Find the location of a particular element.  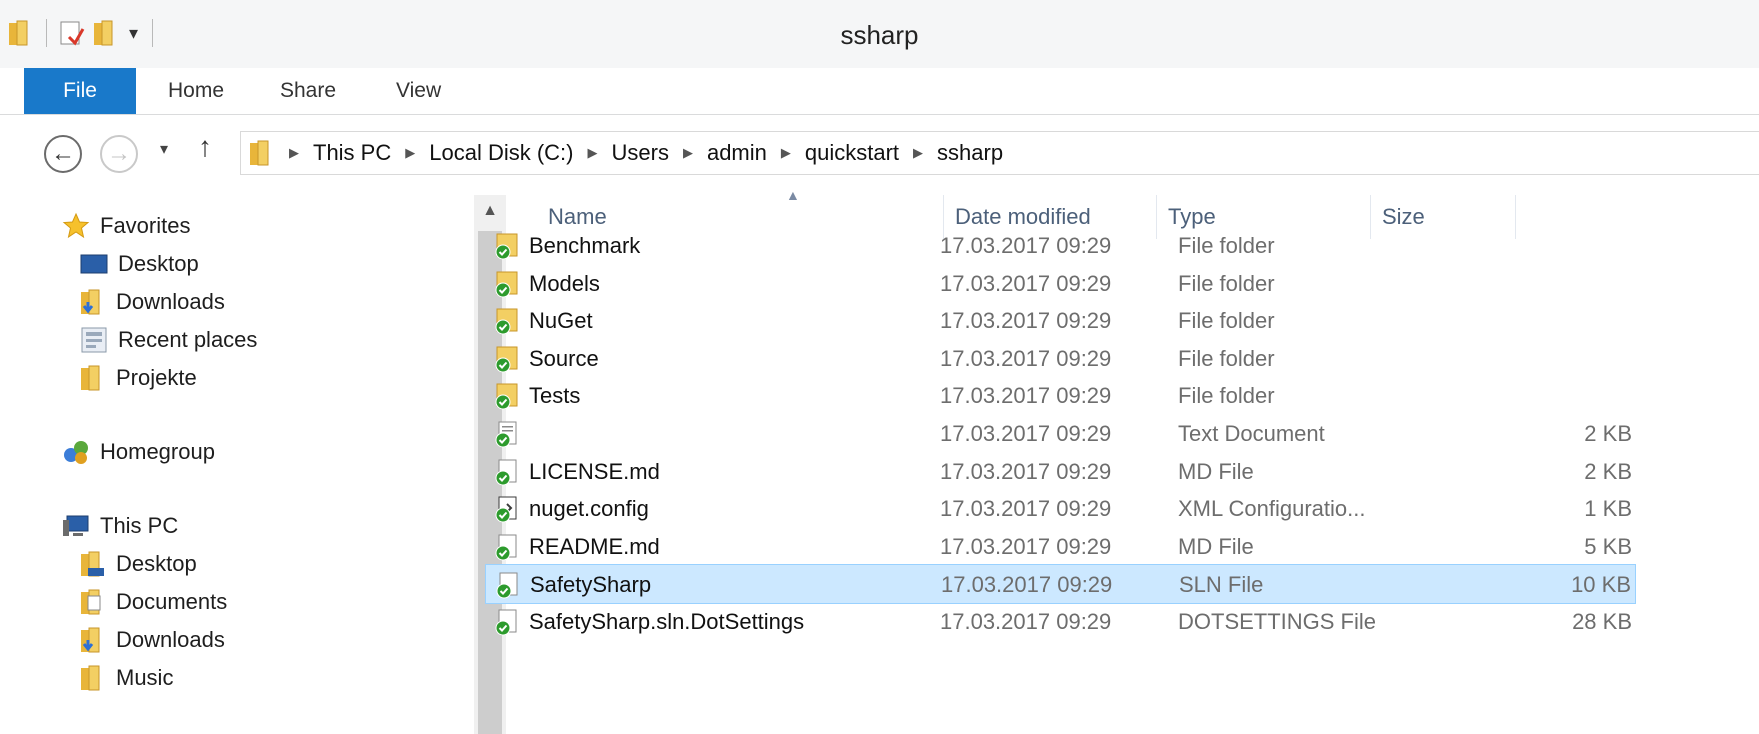

breadcrumb-item: This PC is located at coordinates (352, 153).